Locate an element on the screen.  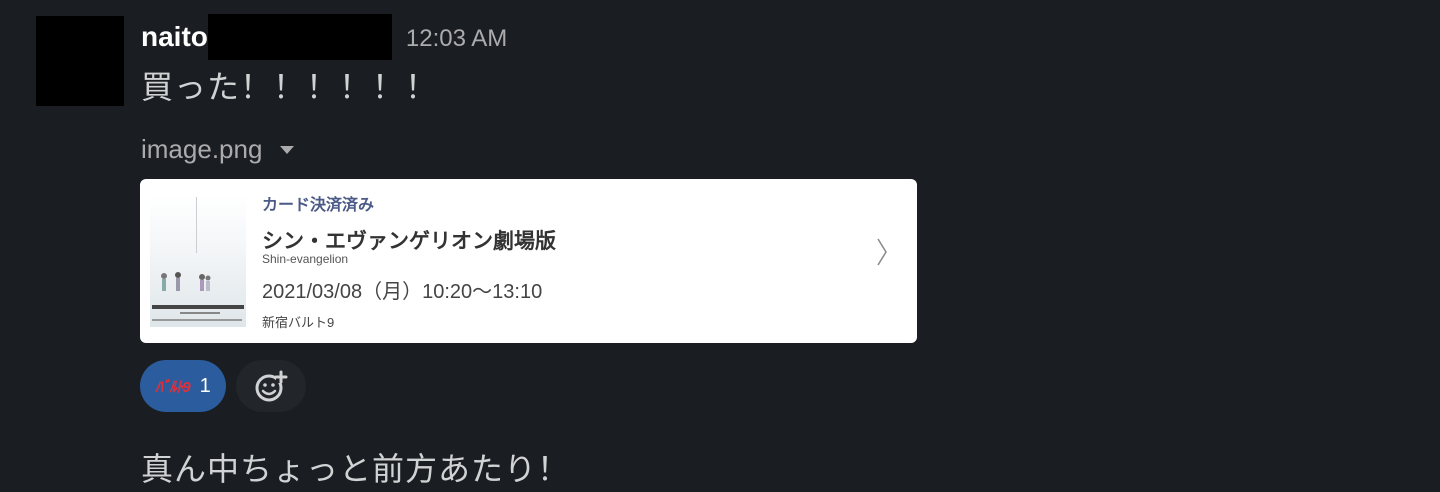
add-reaction-button is located at coordinates (271, 386).